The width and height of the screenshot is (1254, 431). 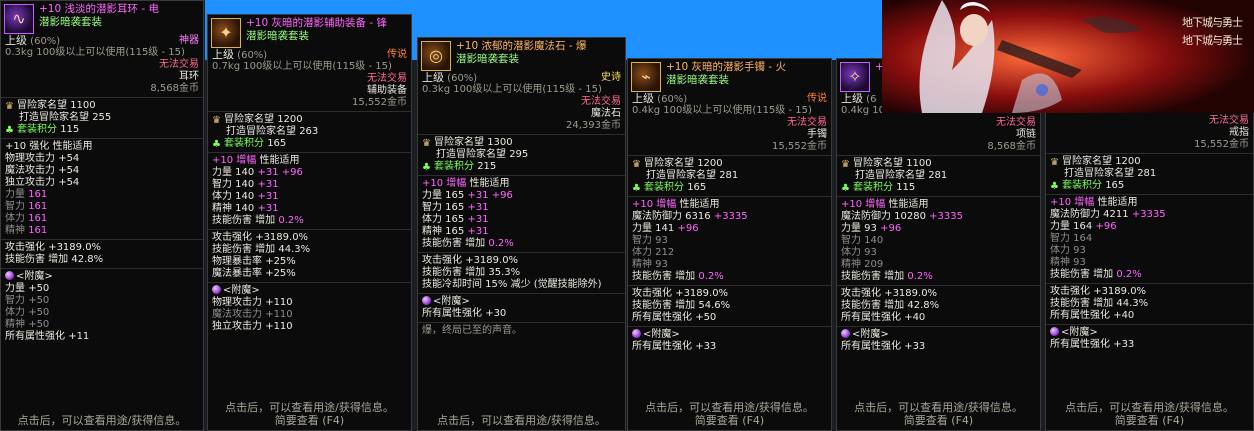 I want to click on fame-row: ♛ 冒险家名望 1200, so click(x=729, y=164).